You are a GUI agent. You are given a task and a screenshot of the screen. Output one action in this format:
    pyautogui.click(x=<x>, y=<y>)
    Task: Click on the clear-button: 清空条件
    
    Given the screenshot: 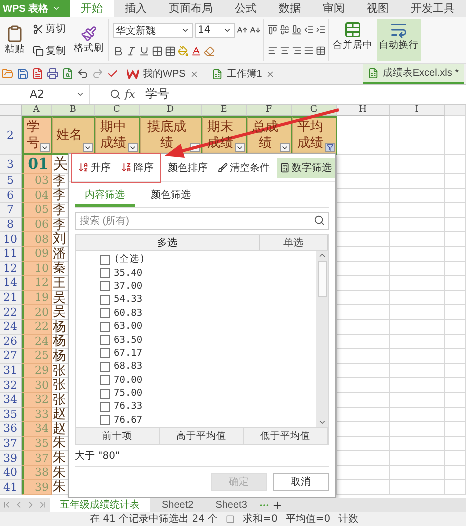 What is the action you would take?
    pyautogui.click(x=244, y=168)
    